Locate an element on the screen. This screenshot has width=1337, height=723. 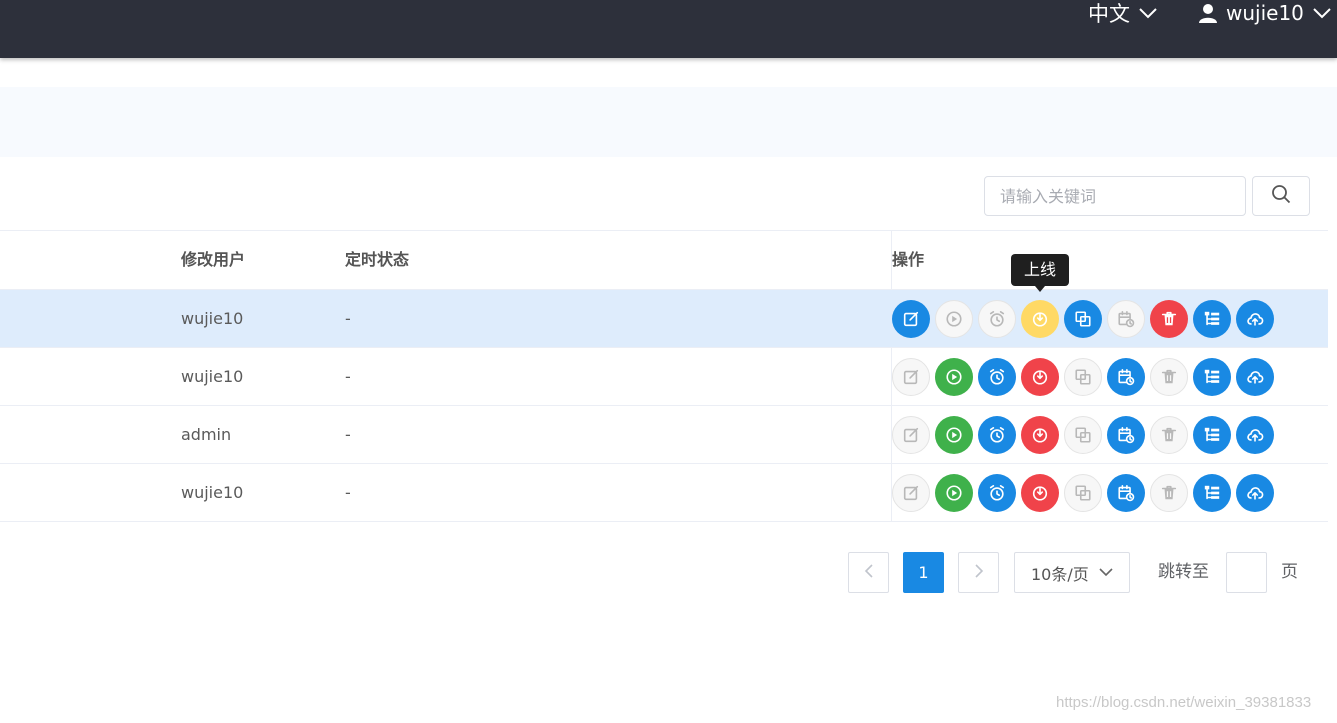
search-icon is located at coordinates (1281, 196).